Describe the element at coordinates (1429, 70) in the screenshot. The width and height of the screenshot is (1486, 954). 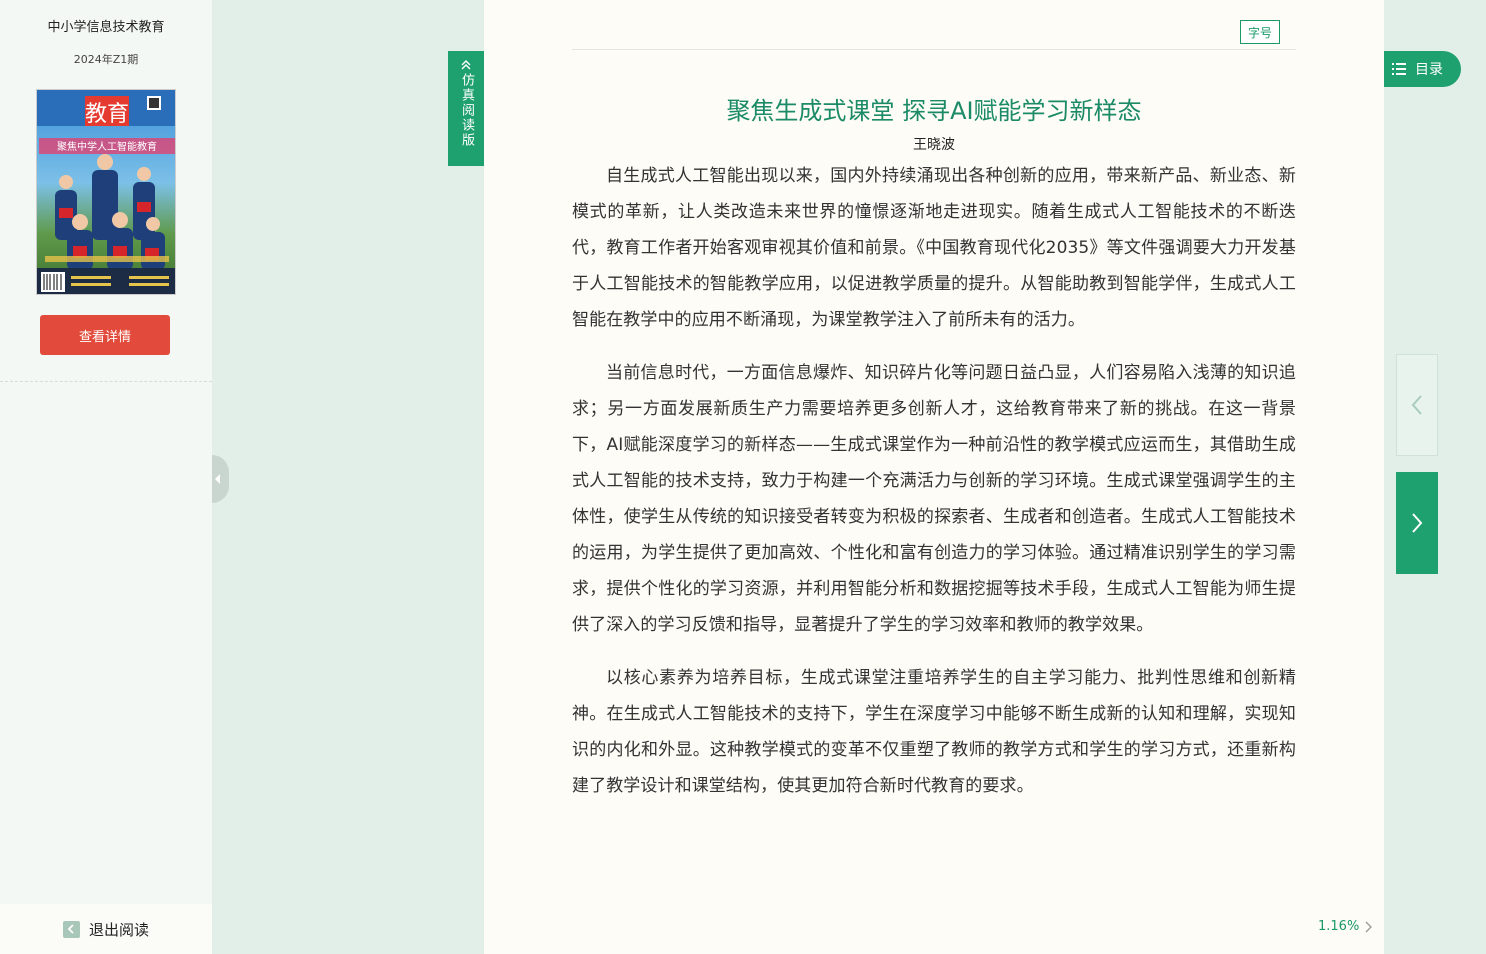
I see `toc-label: 目录` at that location.